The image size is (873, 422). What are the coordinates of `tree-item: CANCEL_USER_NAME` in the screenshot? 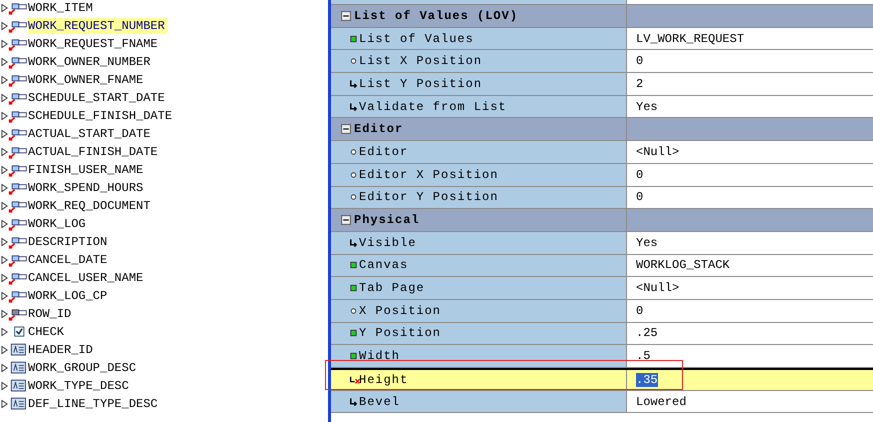 It's located at (87, 278).